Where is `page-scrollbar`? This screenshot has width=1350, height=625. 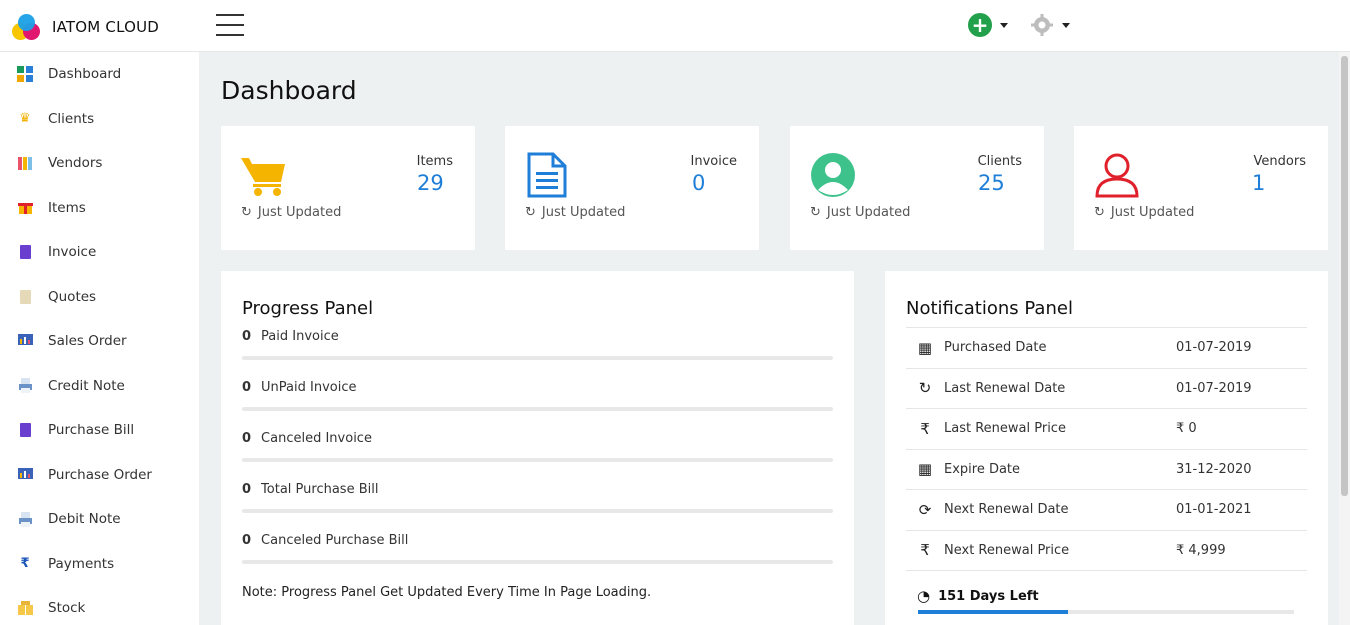 page-scrollbar is located at coordinates (1344, 338).